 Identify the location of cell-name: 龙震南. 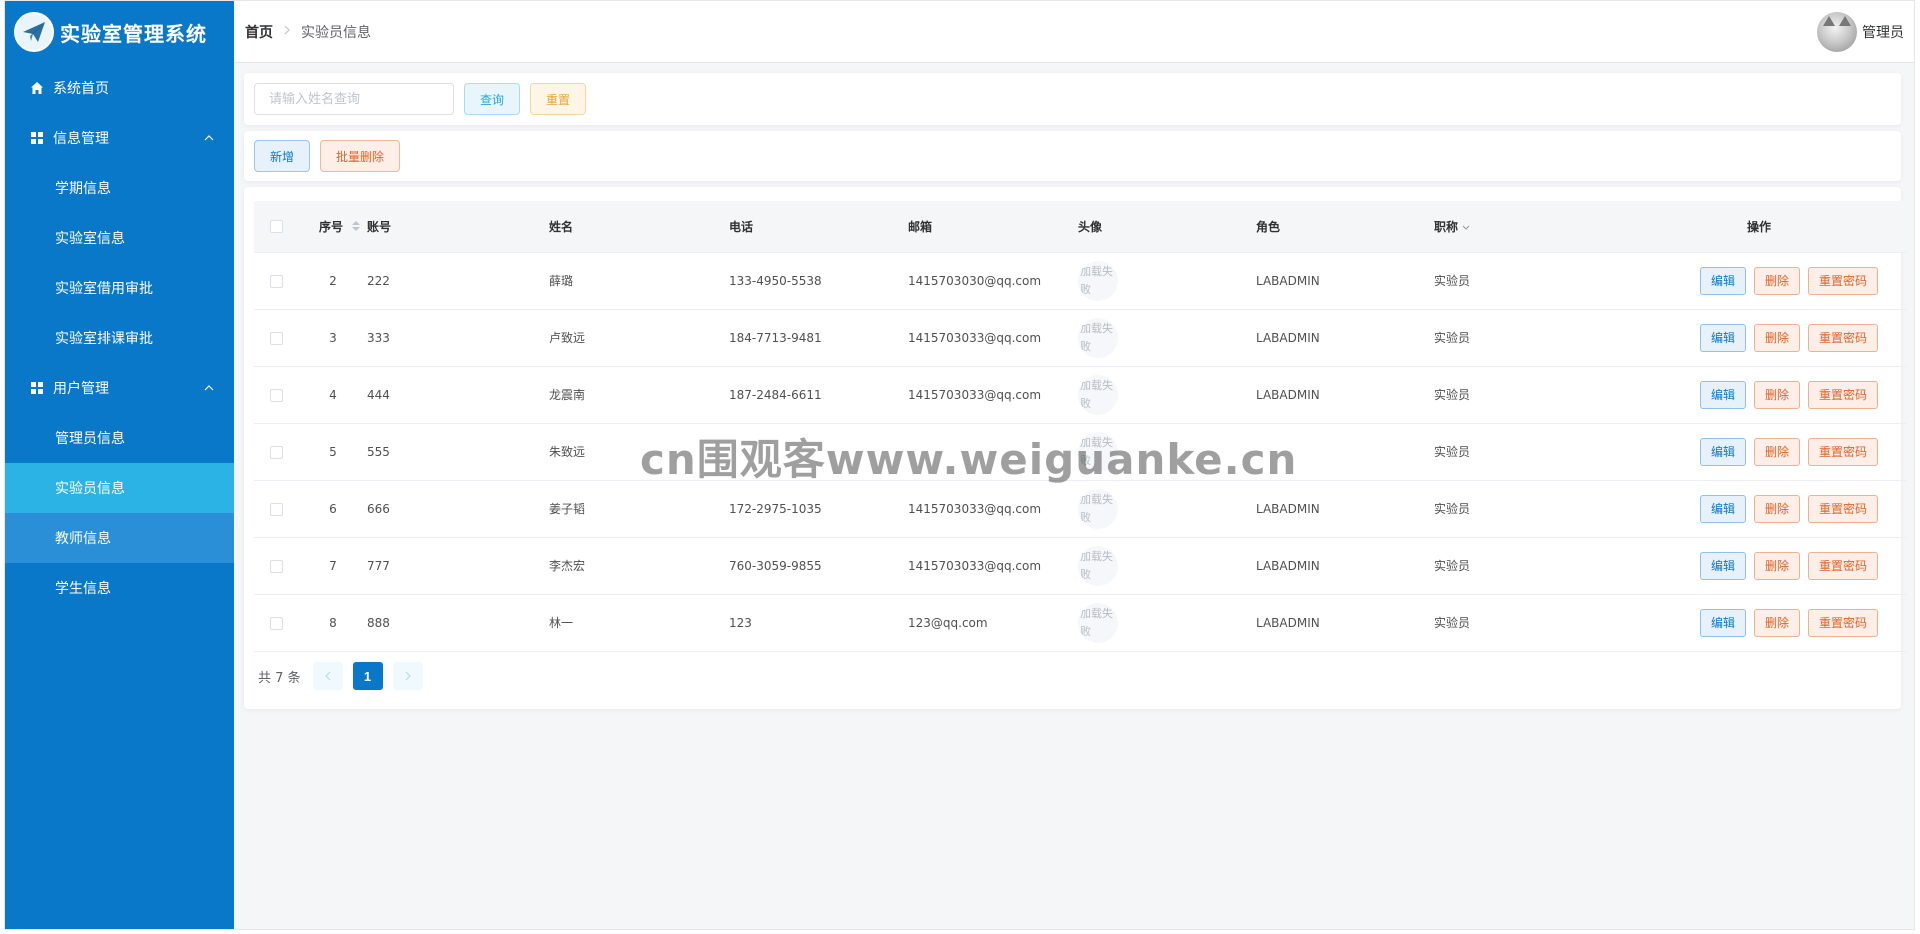
(639, 395).